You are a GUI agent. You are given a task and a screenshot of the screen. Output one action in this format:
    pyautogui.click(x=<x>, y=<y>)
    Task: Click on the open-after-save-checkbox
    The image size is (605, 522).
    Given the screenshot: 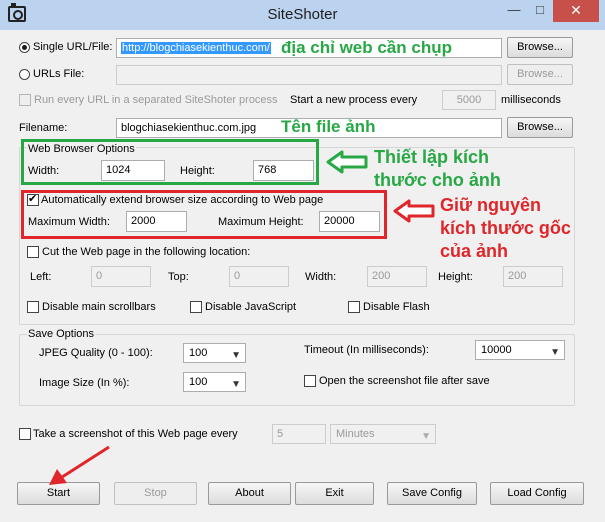 What is the action you would take?
    pyautogui.click(x=310, y=381)
    